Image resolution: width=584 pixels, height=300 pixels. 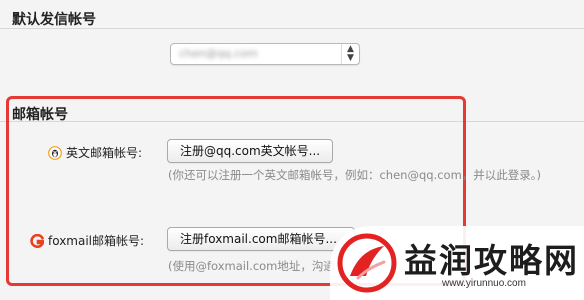 I want to click on qq-penguin-icon, so click(x=55, y=152).